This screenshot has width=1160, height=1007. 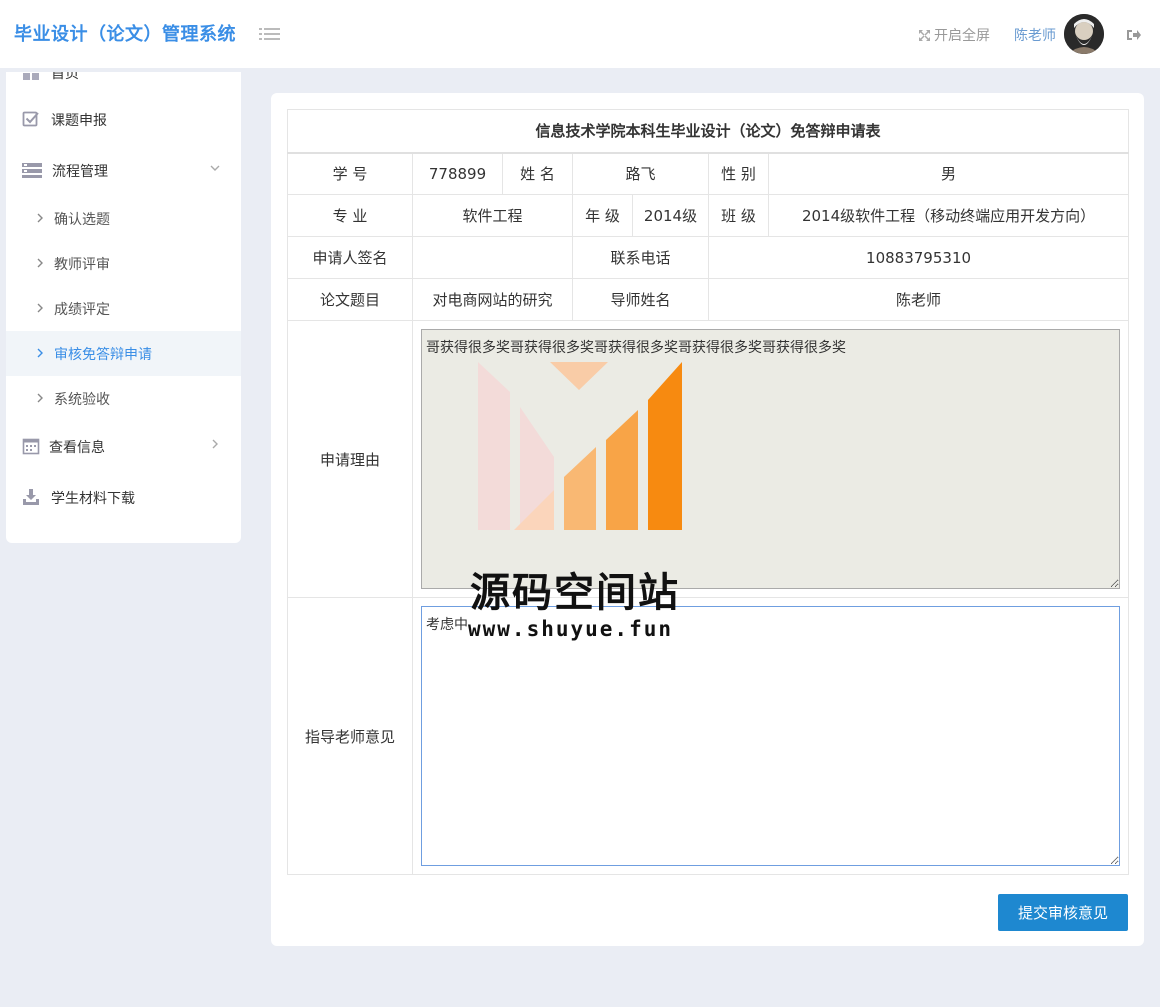 I want to click on sidebar-item-label: 课题申报, so click(x=79, y=121).